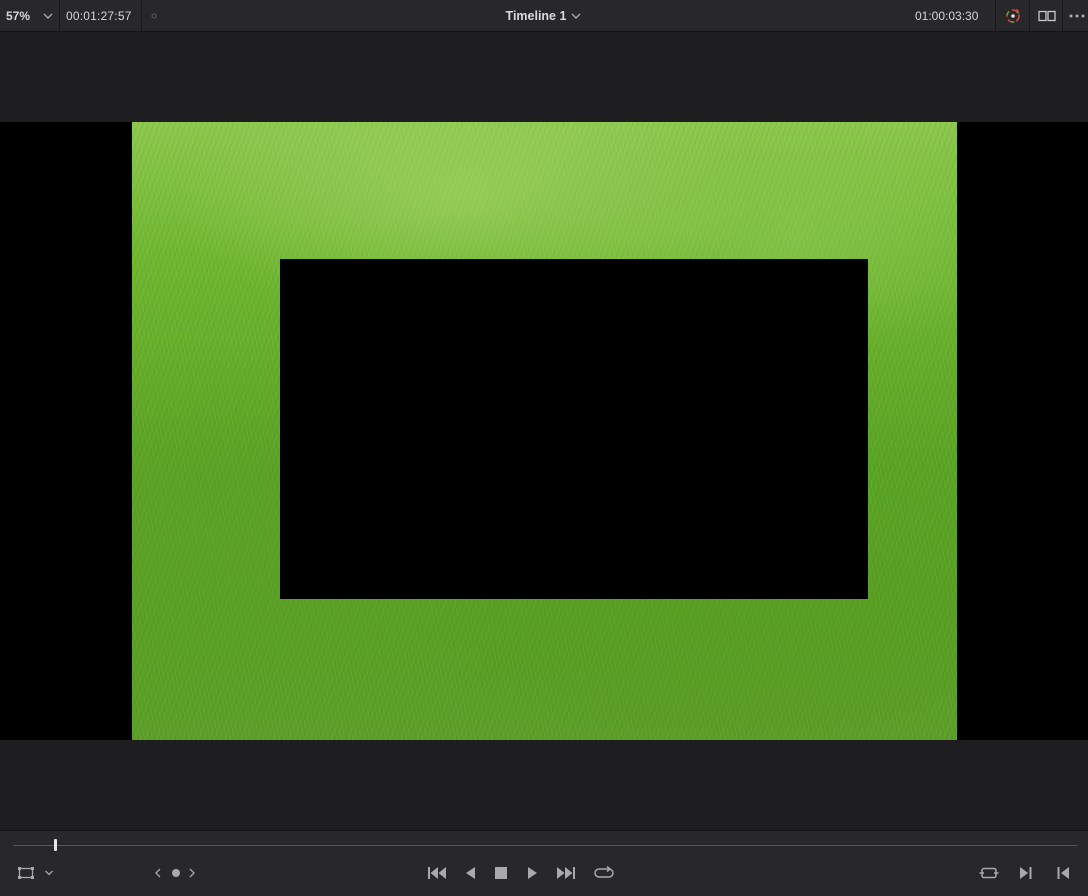 The height and width of the screenshot is (896, 1088). I want to click on timeline-name: Timeline 1, so click(536, 16).